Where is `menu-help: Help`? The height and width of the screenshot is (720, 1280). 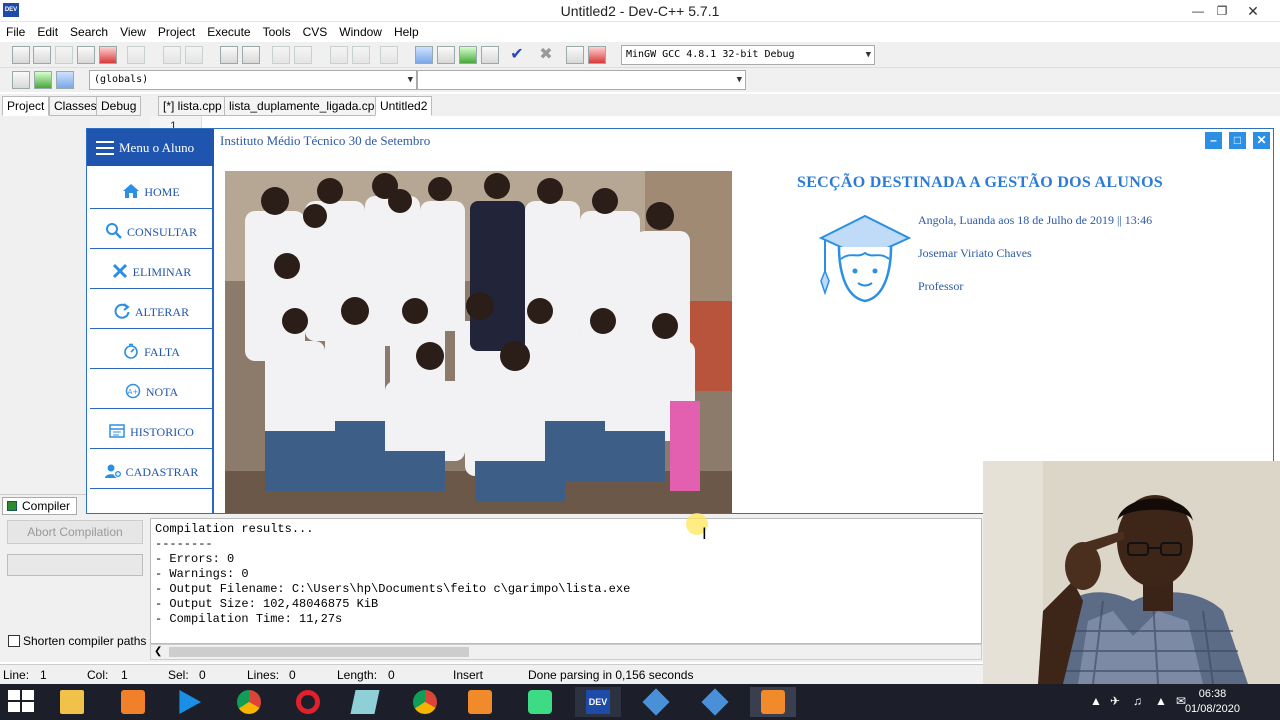
menu-help: Help is located at coordinates (406, 32).